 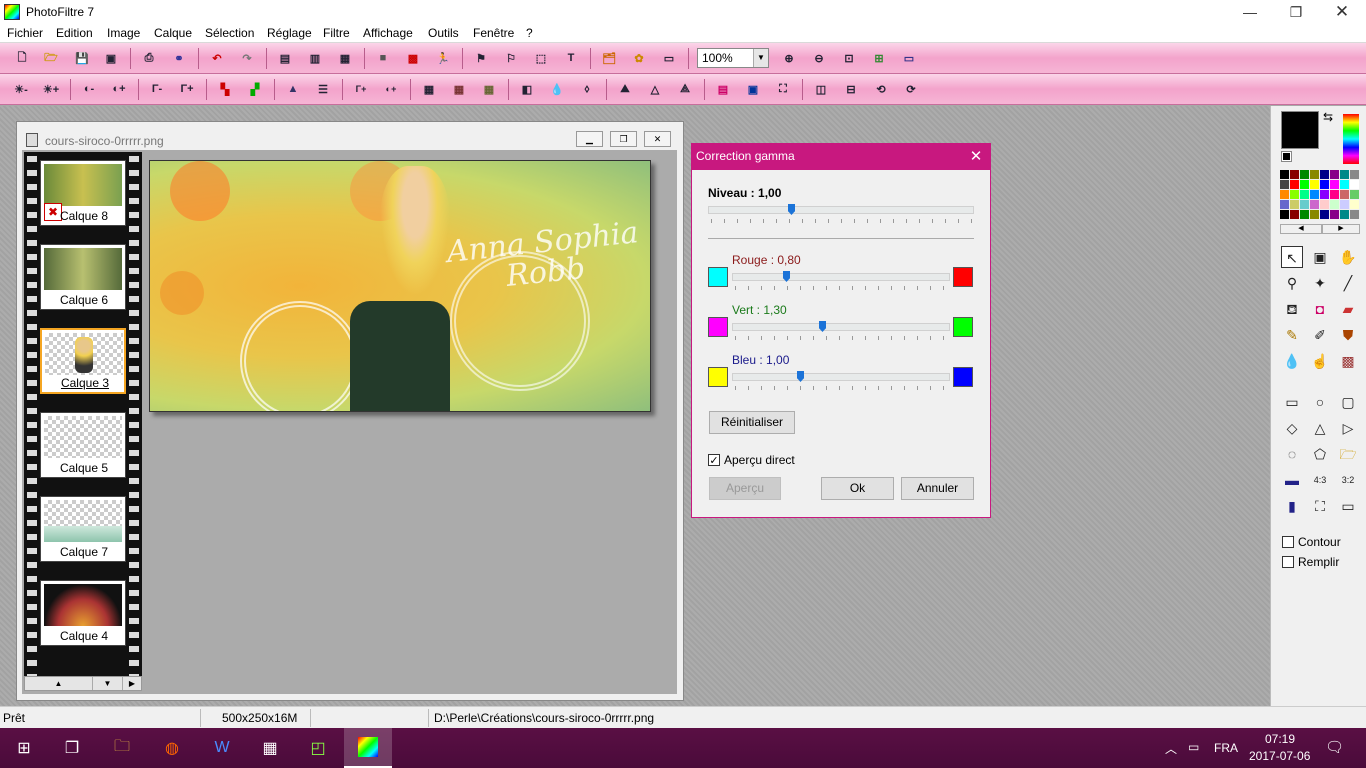 What do you see at coordinates (83, 613) in the screenshot?
I see `layer-thumb-calque-4: Calque 4` at bounding box center [83, 613].